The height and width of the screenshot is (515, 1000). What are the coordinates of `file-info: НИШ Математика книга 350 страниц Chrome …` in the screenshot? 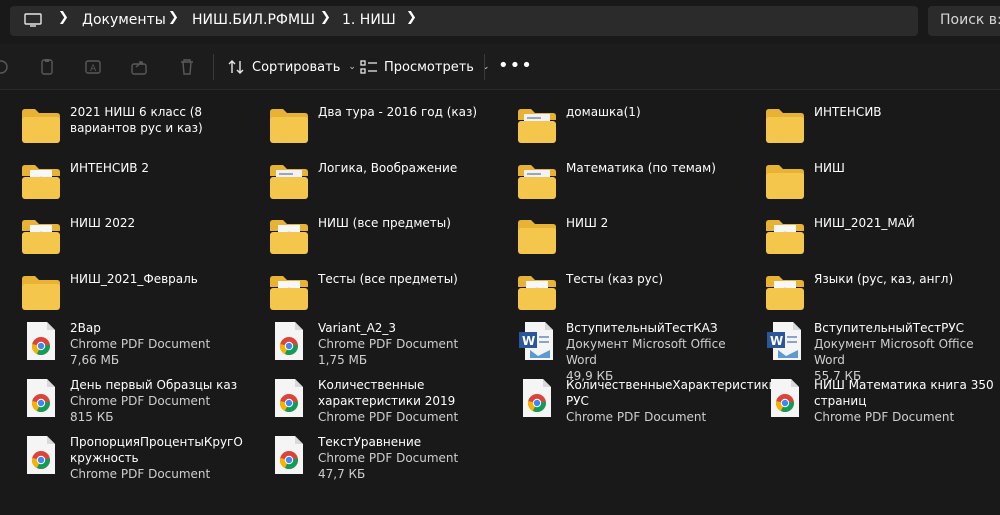 It's located at (904, 401).